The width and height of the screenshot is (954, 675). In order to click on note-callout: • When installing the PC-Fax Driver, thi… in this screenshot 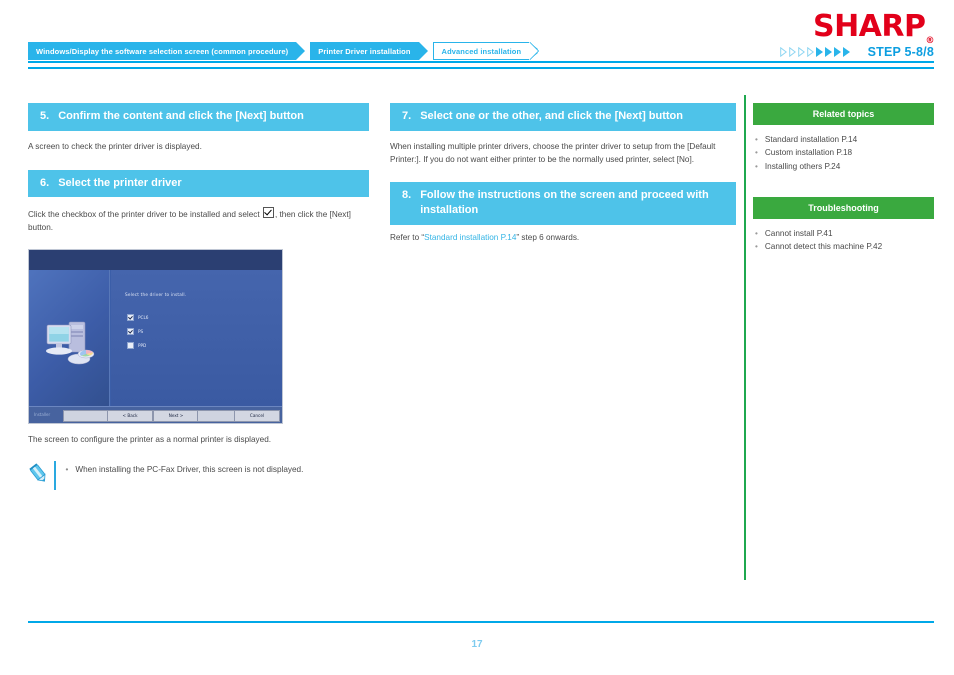, I will do `click(198, 475)`.